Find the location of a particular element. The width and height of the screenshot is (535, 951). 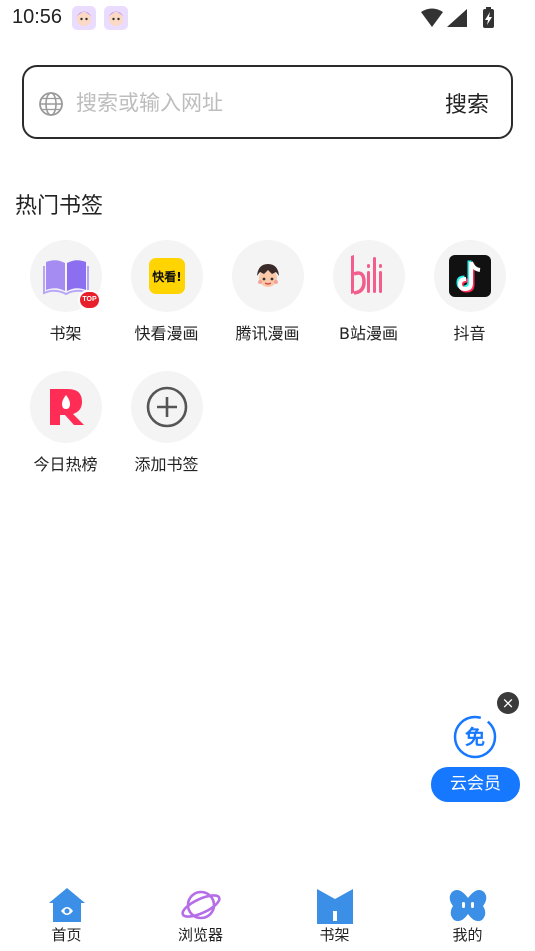

signal-icon is located at coordinates (457, 18).